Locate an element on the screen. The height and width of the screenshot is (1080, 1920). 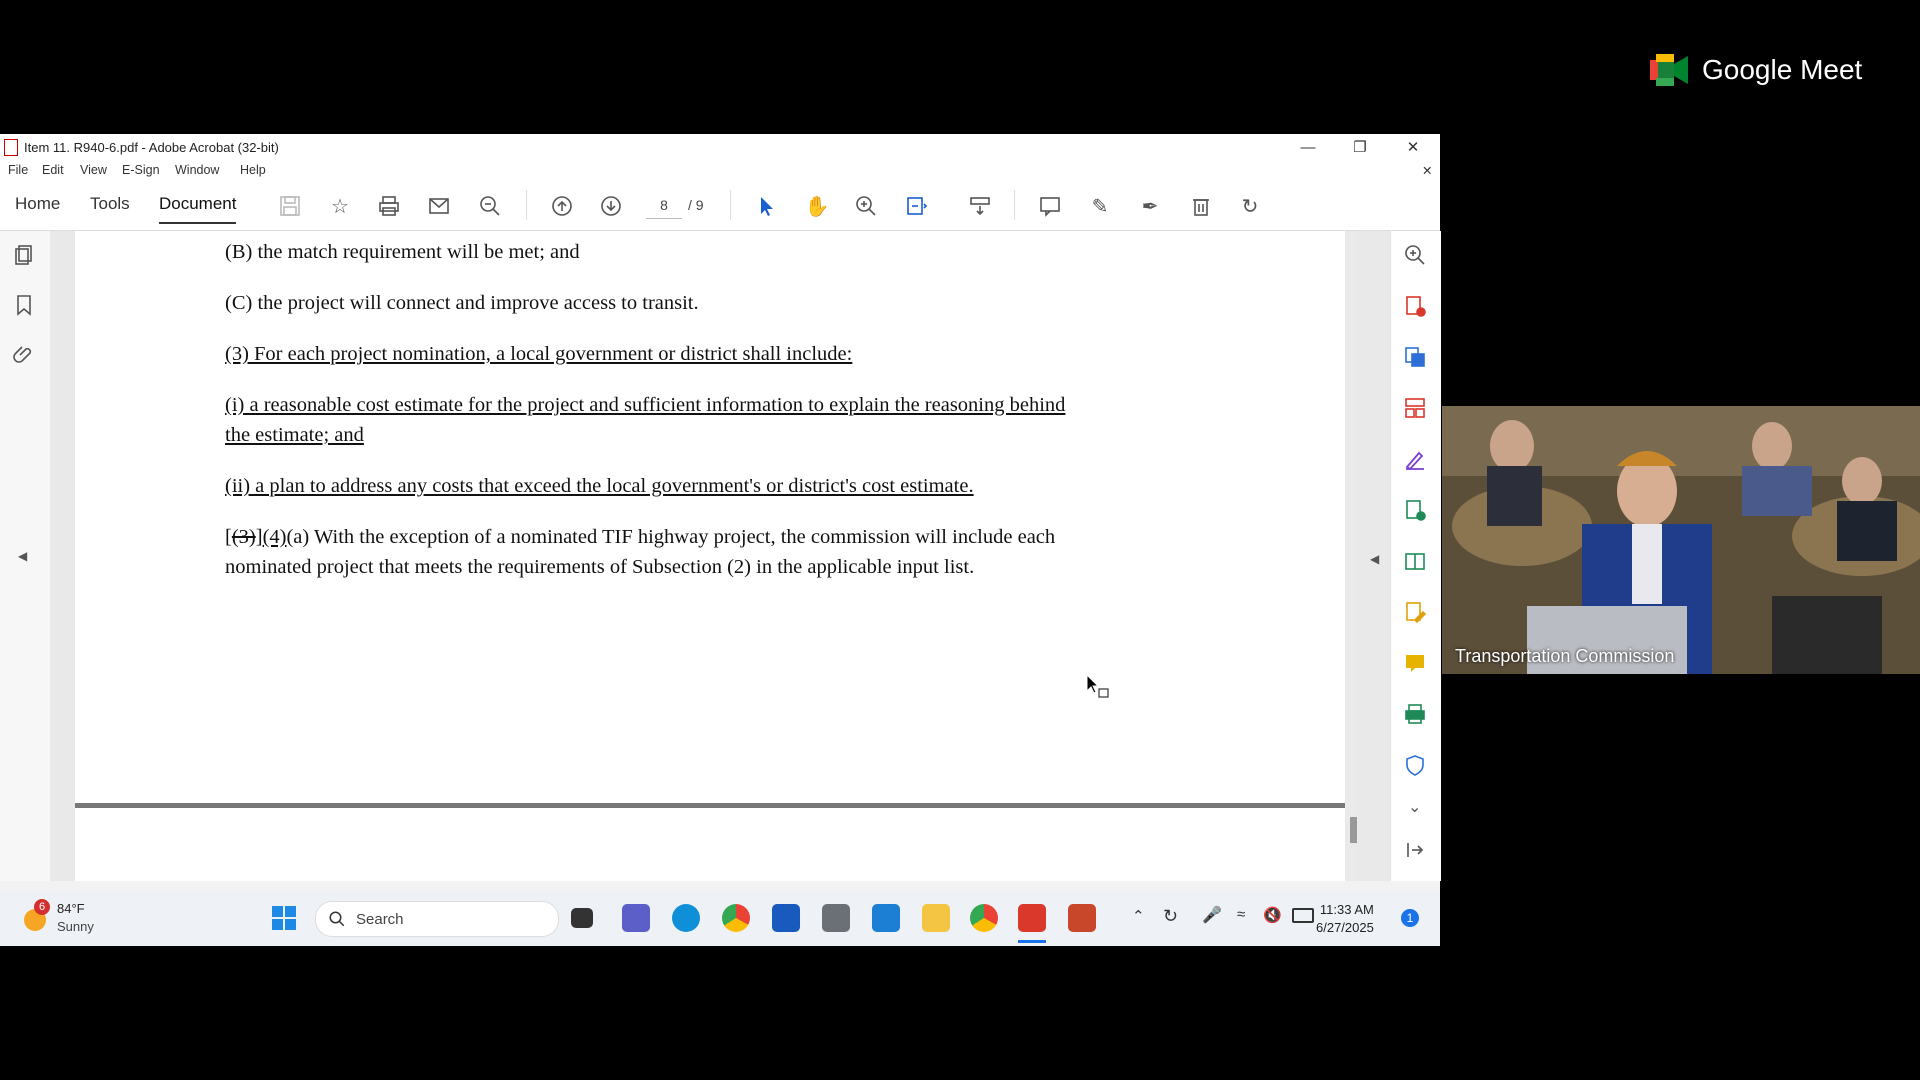
comment-icon is located at coordinates (1050, 206).